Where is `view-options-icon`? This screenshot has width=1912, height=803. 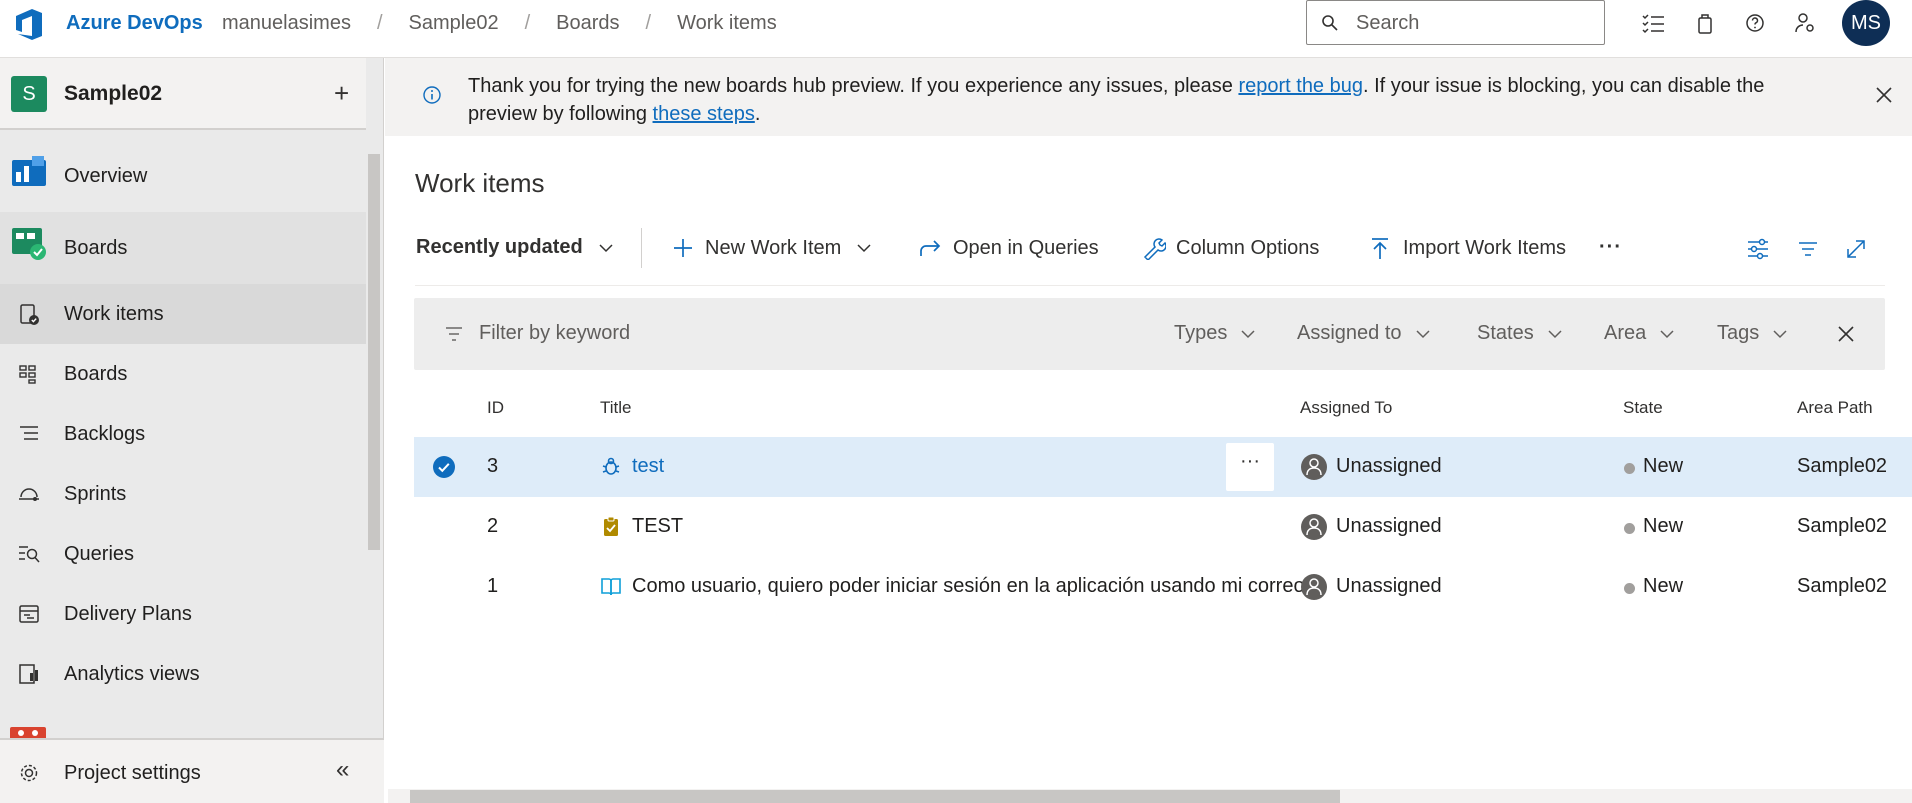
view-options-icon is located at coordinates (1758, 249).